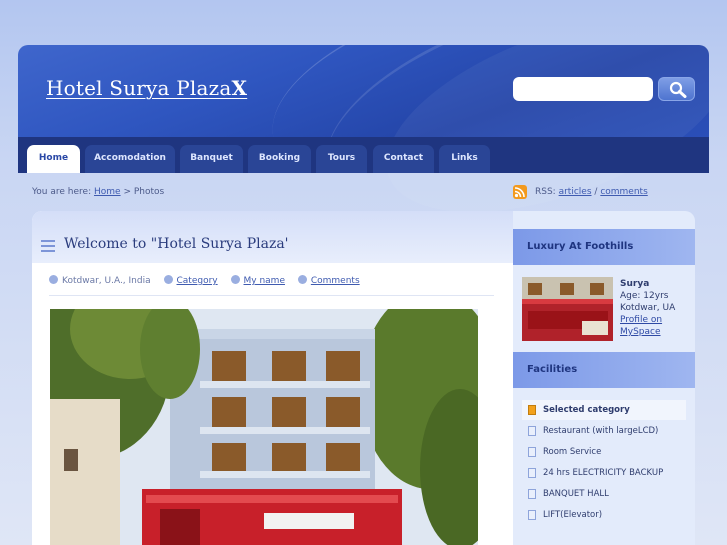 The height and width of the screenshot is (545, 727). What do you see at coordinates (601, 431) in the screenshot?
I see `facility-label: Restaurant (with largeLCD)` at bounding box center [601, 431].